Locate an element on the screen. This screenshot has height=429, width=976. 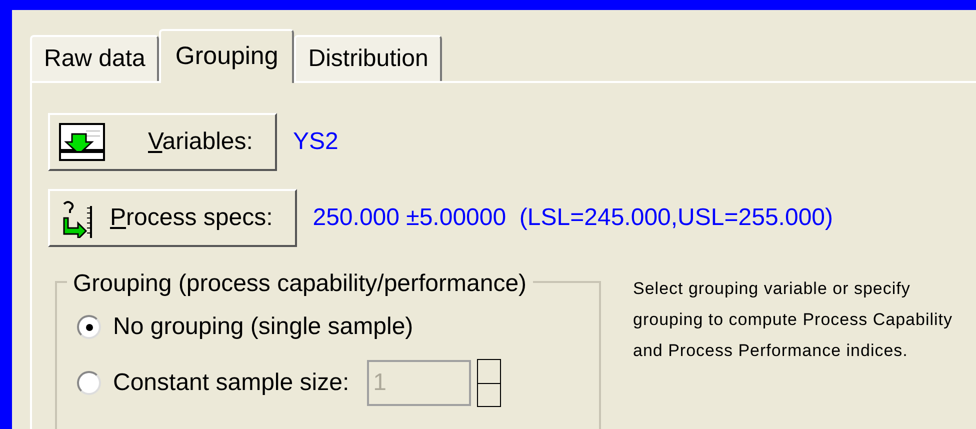
variable-value: YS2 is located at coordinates (315, 142).